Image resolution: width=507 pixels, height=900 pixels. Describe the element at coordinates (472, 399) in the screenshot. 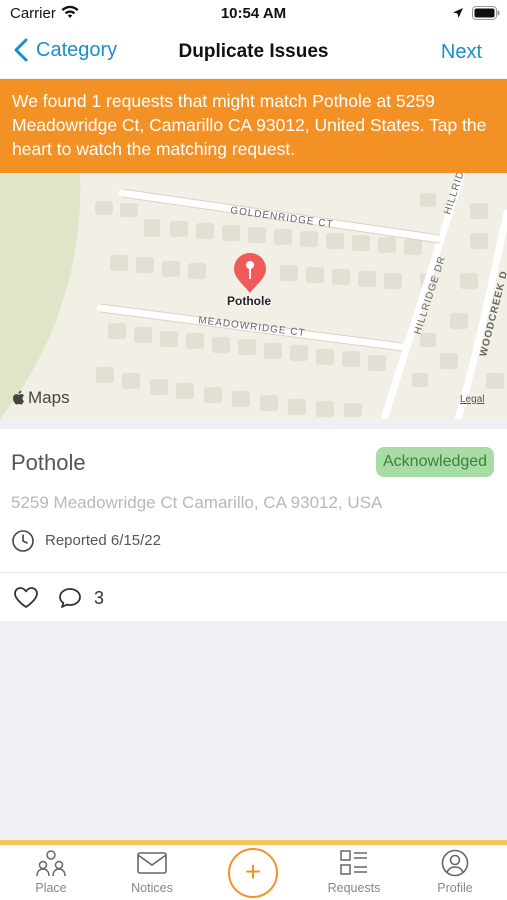

I see `maps-legal-link: Legal` at that location.